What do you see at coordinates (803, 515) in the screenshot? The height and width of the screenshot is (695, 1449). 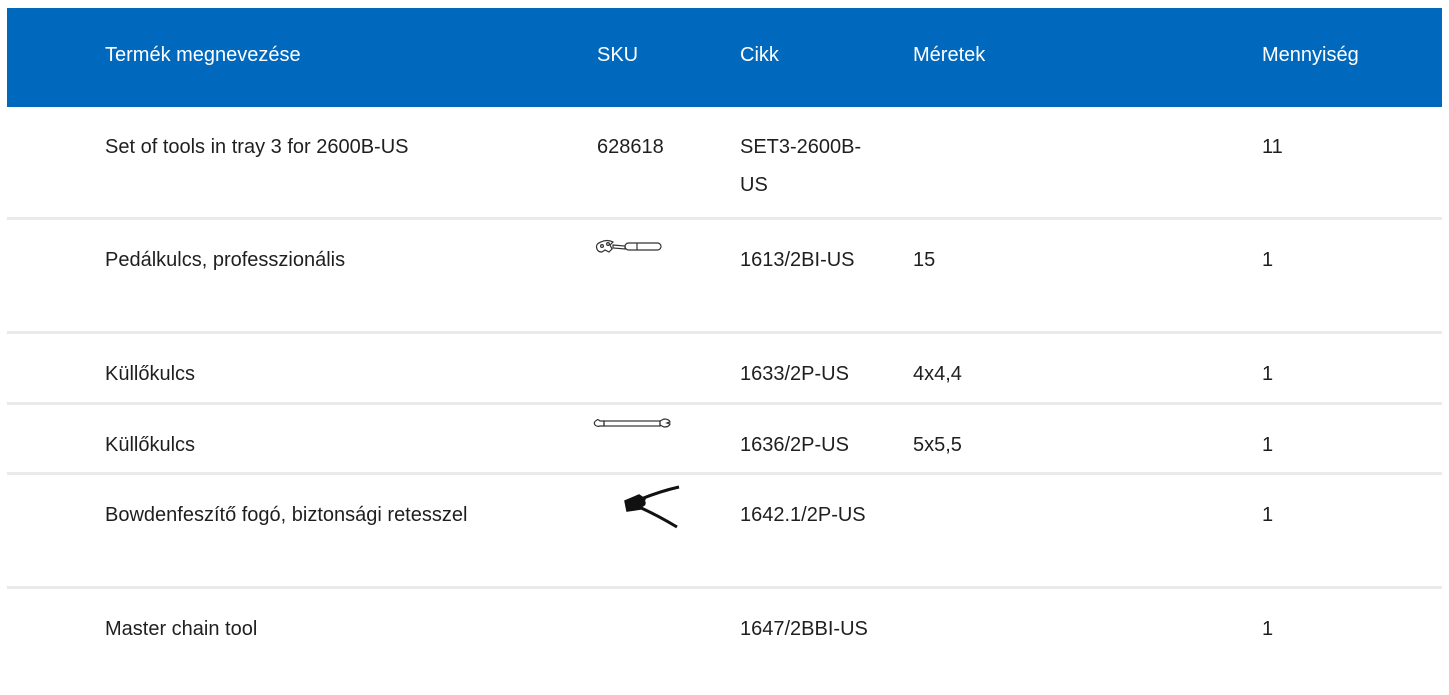 I see `product-cikk: 1642.1/2P-US` at bounding box center [803, 515].